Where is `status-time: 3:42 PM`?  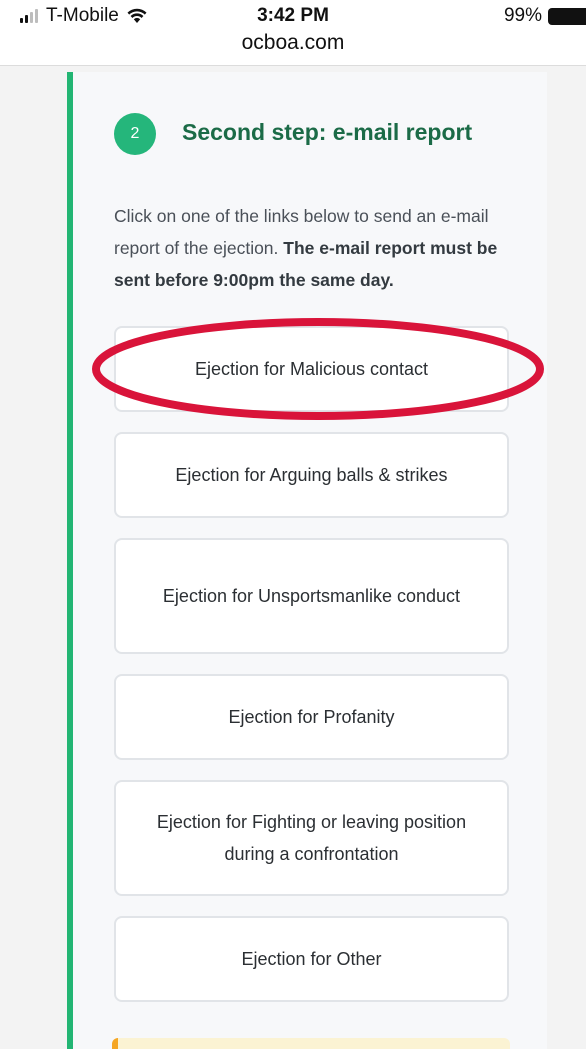
status-time: 3:42 PM is located at coordinates (293, 15).